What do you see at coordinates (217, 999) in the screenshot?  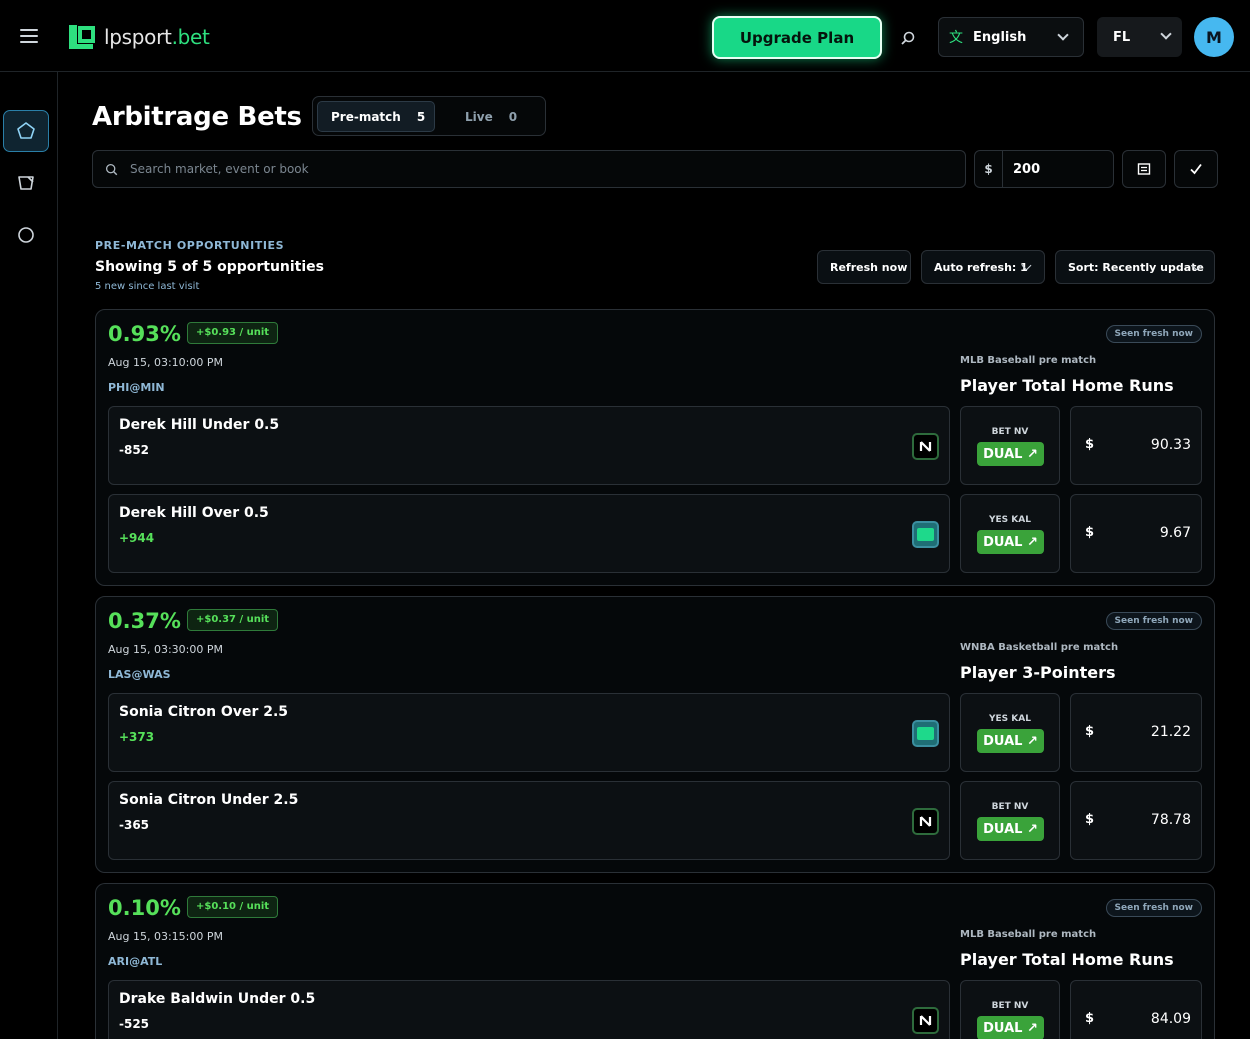 I see `leg-selection: Drake Baldwin Under 0.5` at bounding box center [217, 999].